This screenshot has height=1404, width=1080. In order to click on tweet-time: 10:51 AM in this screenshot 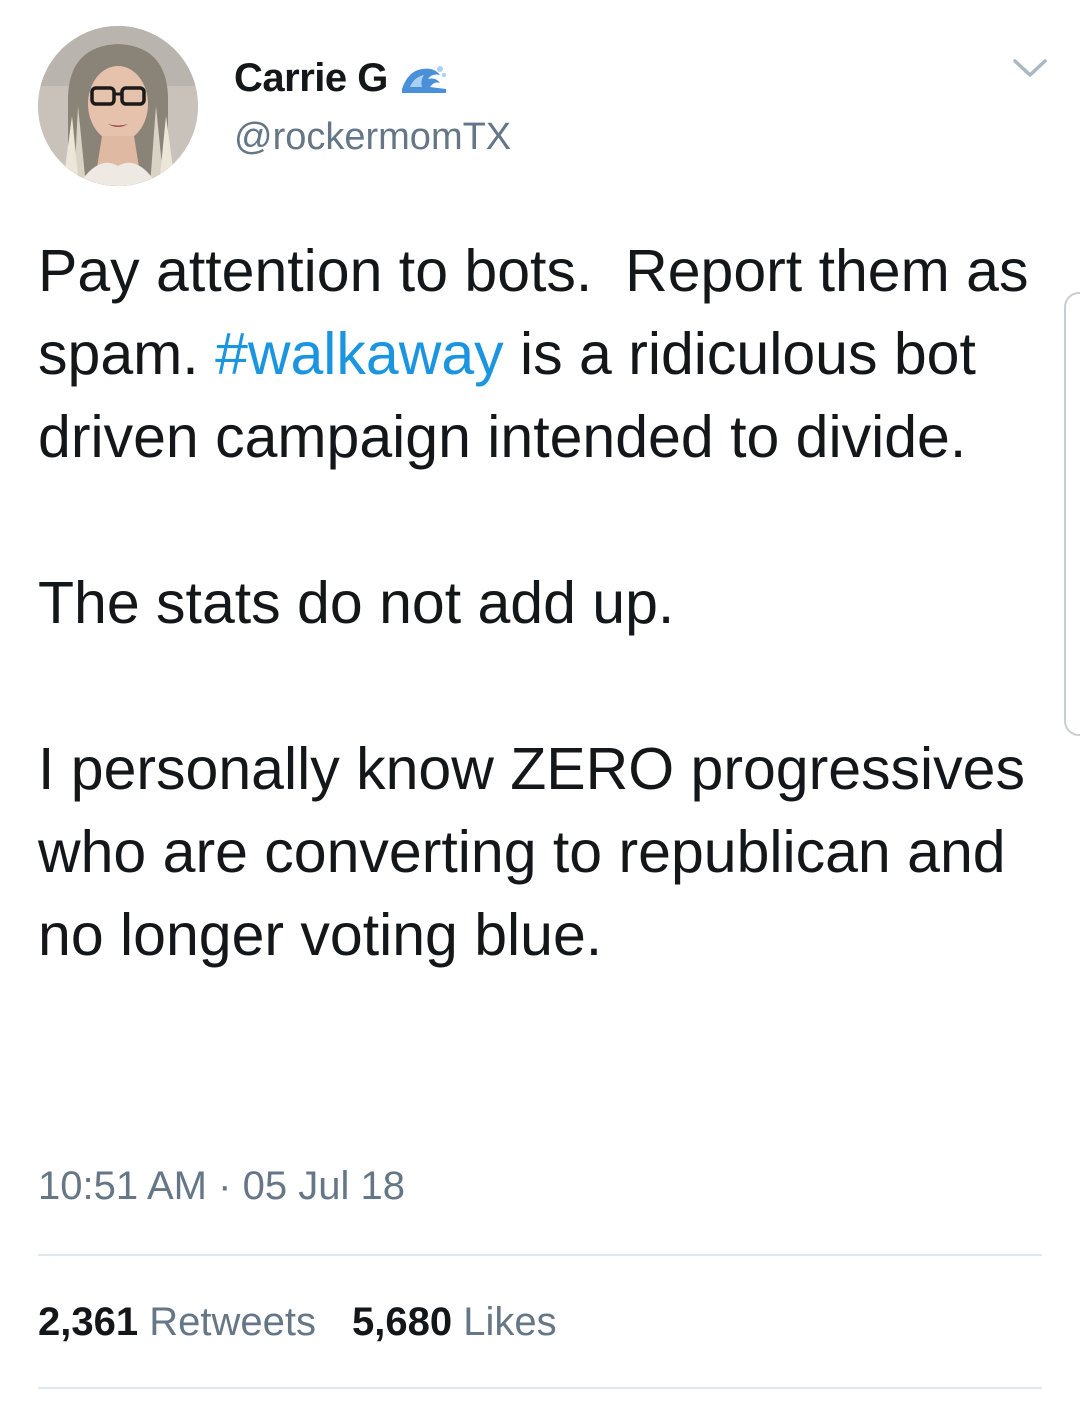, I will do `click(123, 1186)`.